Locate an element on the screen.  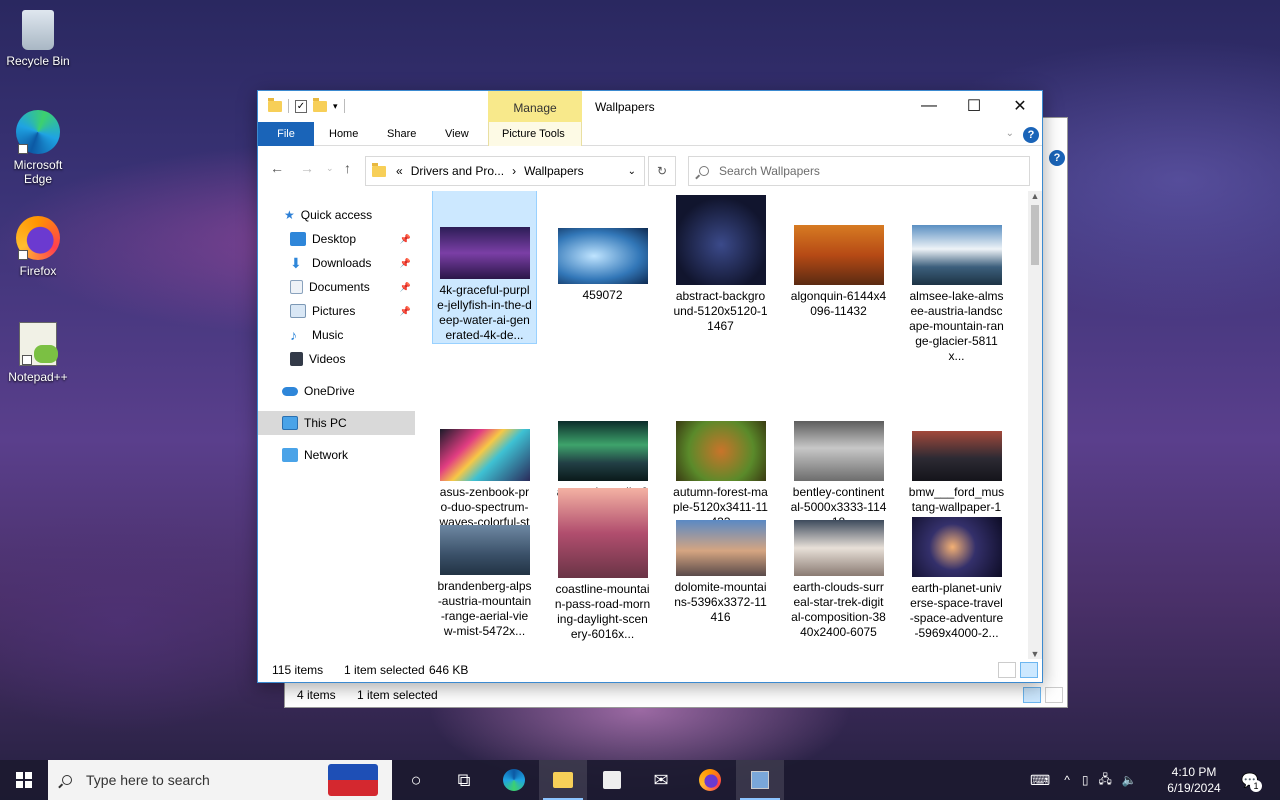
cortana-button: ○ is located at coordinates (416, 780).